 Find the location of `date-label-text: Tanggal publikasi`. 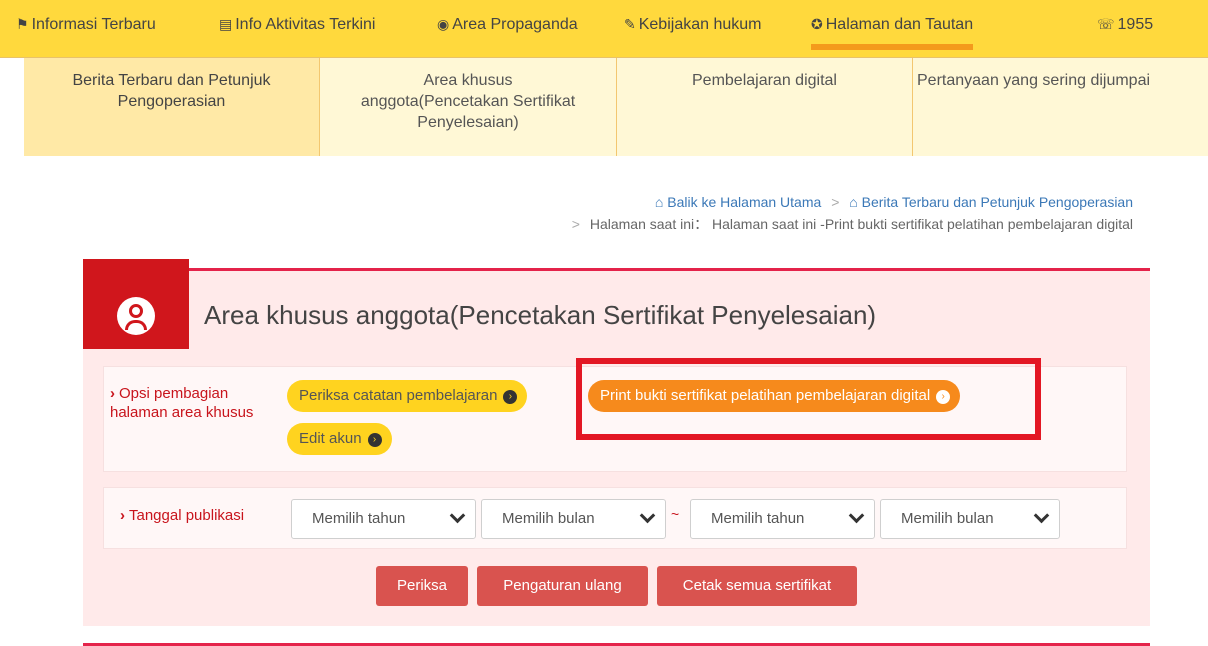

date-label-text: Tanggal publikasi is located at coordinates (187, 515).